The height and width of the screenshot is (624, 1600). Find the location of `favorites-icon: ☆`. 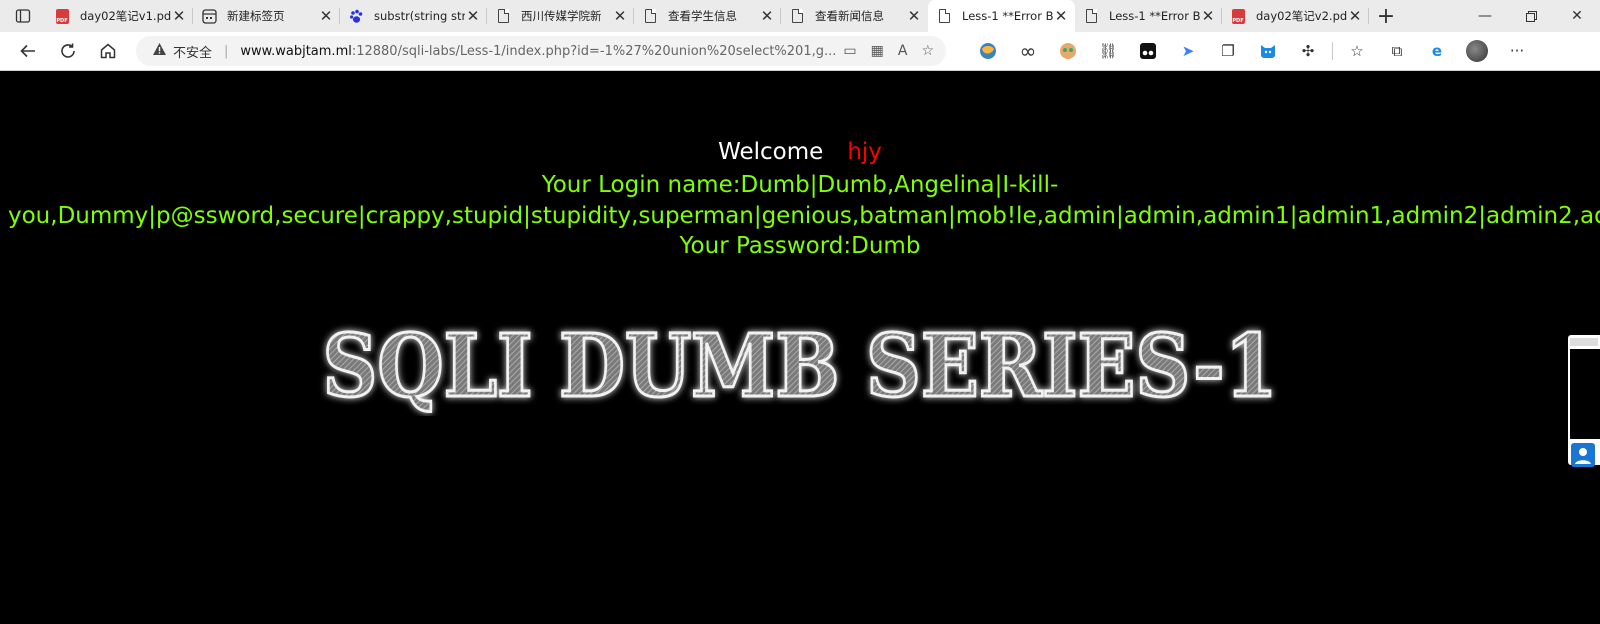

favorites-icon: ☆ is located at coordinates (1357, 51).